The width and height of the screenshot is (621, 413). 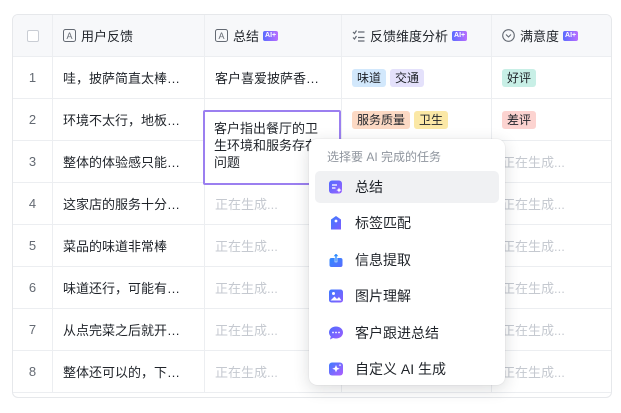 I want to click on menu-item-label: 标签匹配, so click(x=383, y=223).